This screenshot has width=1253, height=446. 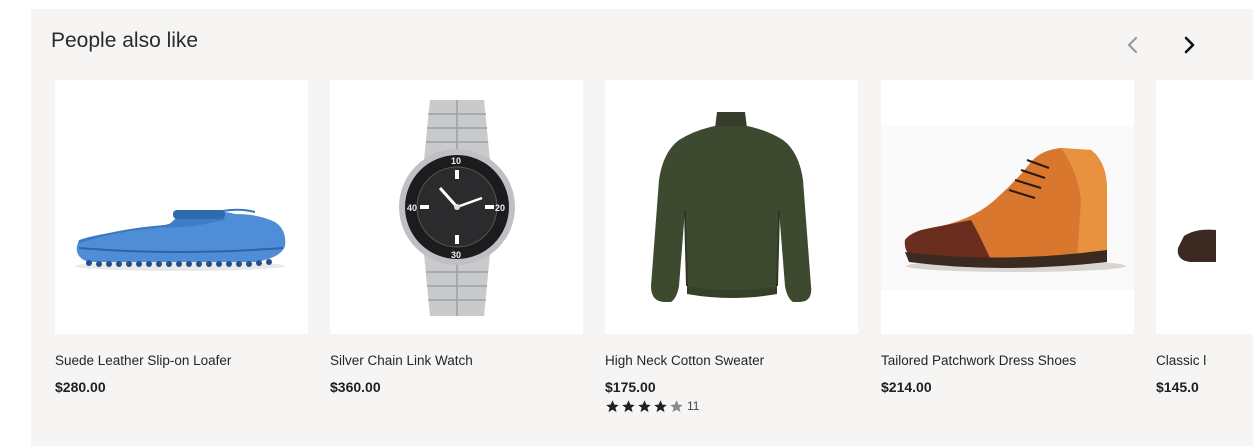 I want to click on rating-count: 11, so click(x=693, y=406).